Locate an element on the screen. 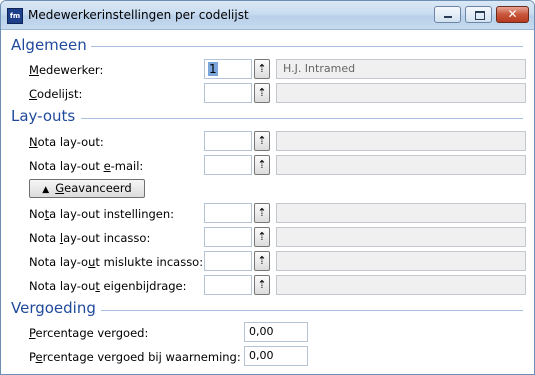 This screenshot has height=375, width=535. nota-layout-eigenbijdrage-lookup-button: ⇡ is located at coordinates (262, 285).